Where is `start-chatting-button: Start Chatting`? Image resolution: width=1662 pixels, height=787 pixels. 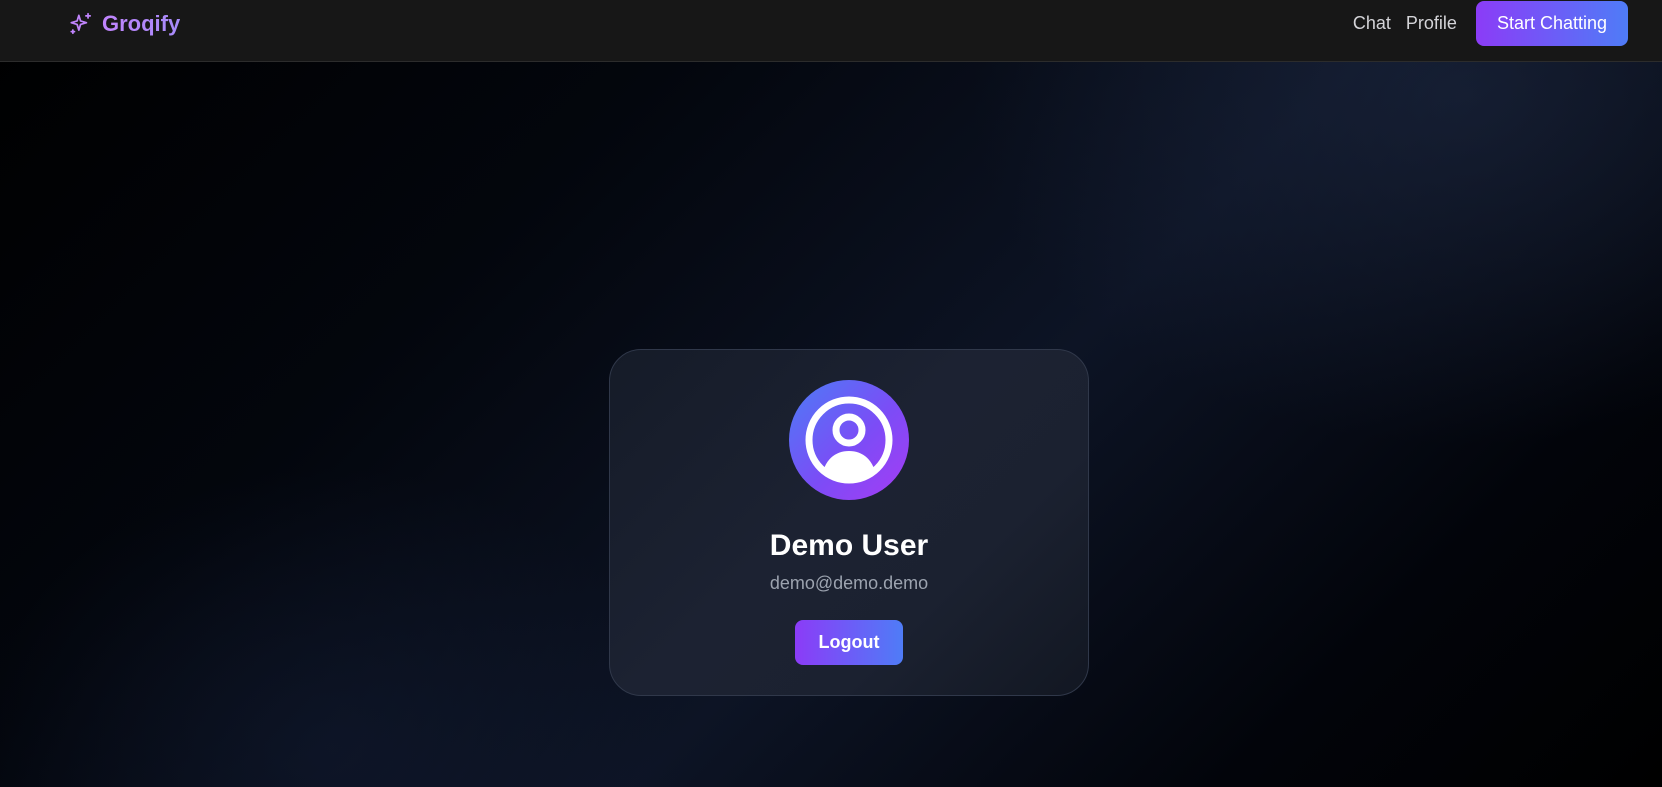 start-chatting-button: Start Chatting is located at coordinates (1551, 23).